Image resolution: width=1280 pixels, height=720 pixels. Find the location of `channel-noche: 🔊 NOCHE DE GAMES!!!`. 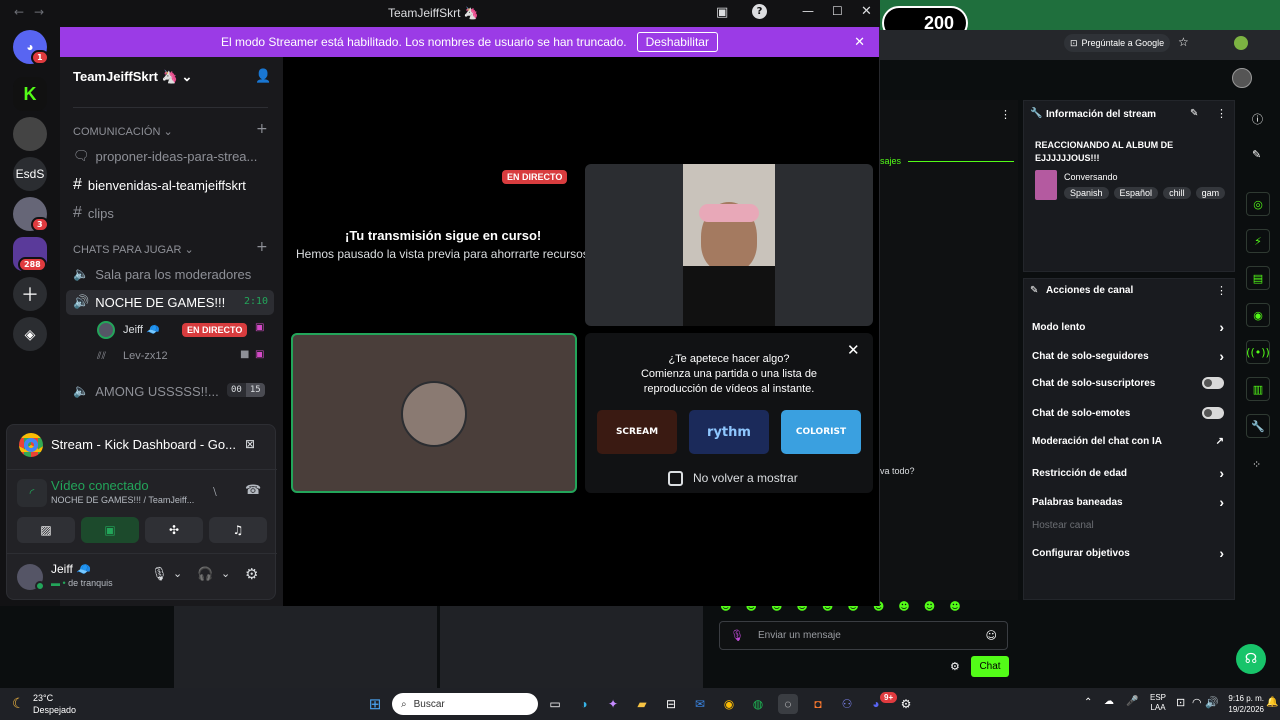

channel-noche: 🔊 NOCHE DE GAMES!!! is located at coordinates (149, 302).